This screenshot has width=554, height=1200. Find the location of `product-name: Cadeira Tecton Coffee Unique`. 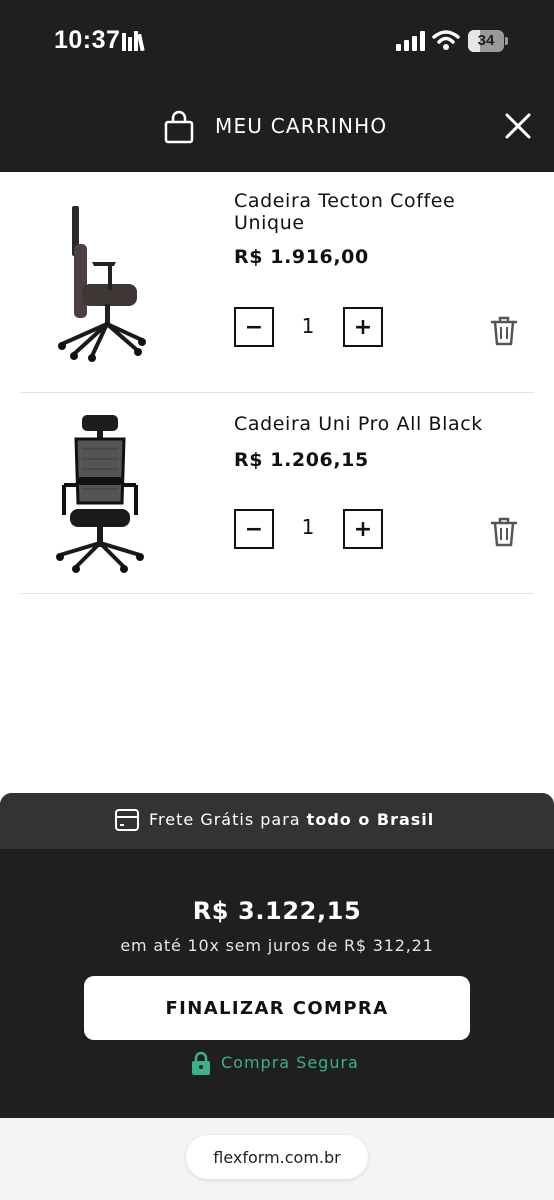

product-name: Cadeira Tecton Coffee Unique is located at coordinates (379, 212).